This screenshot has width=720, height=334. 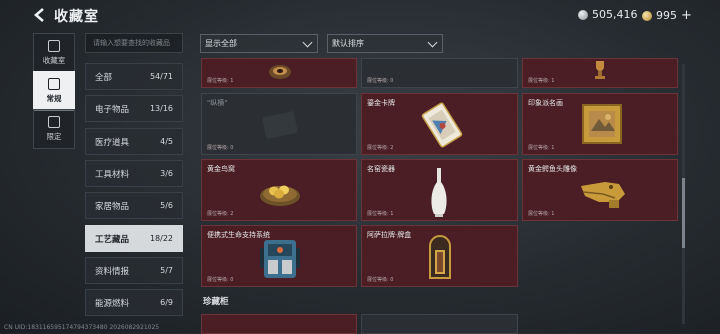 What do you see at coordinates (134, 76) in the screenshot?
I see `category-all: 全部 54/71` at bounding box center [134, 76].